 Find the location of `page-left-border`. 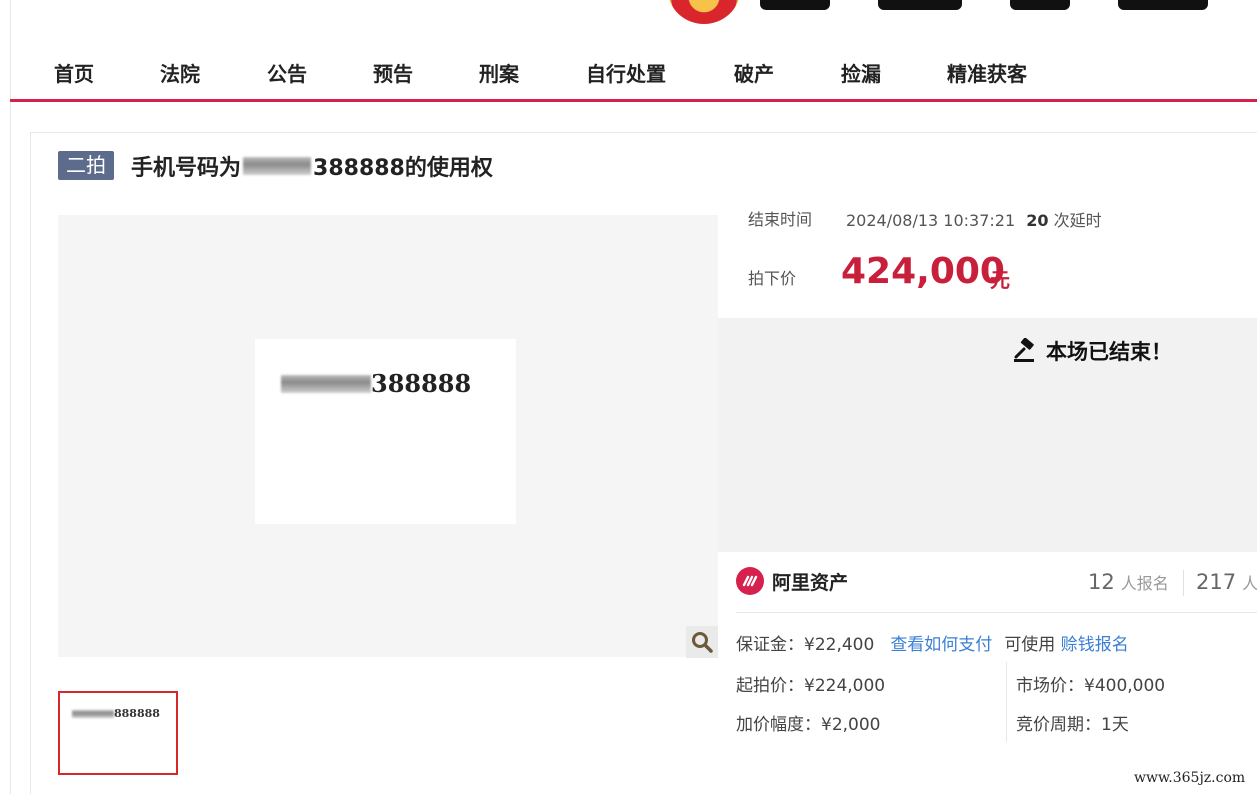

page-left-border is located at coordinates (10, 397).